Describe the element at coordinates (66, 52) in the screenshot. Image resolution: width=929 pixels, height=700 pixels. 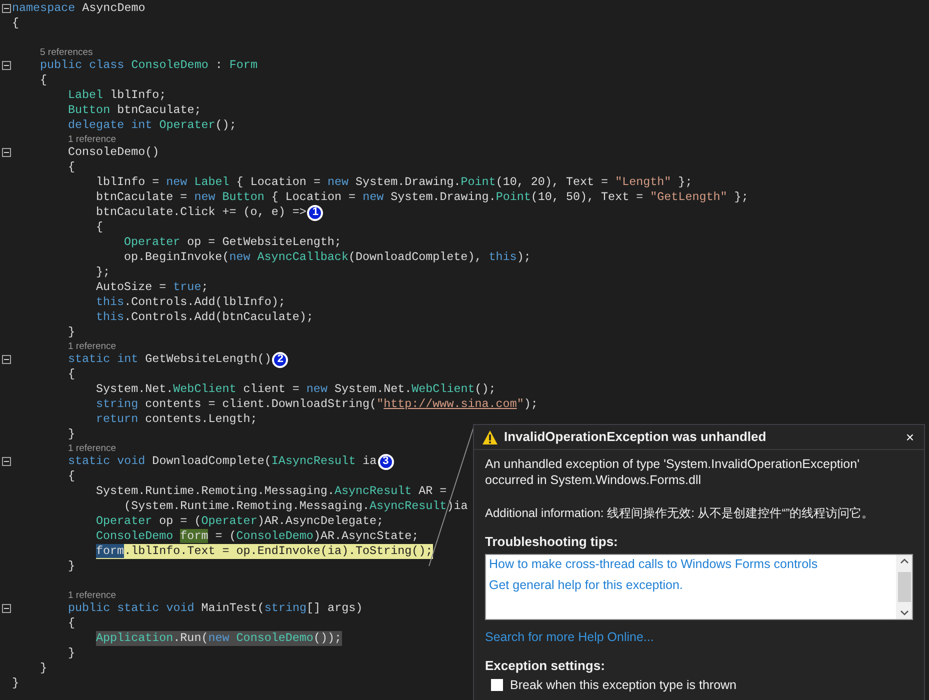
I see `reference-count: 5 references` at that location.